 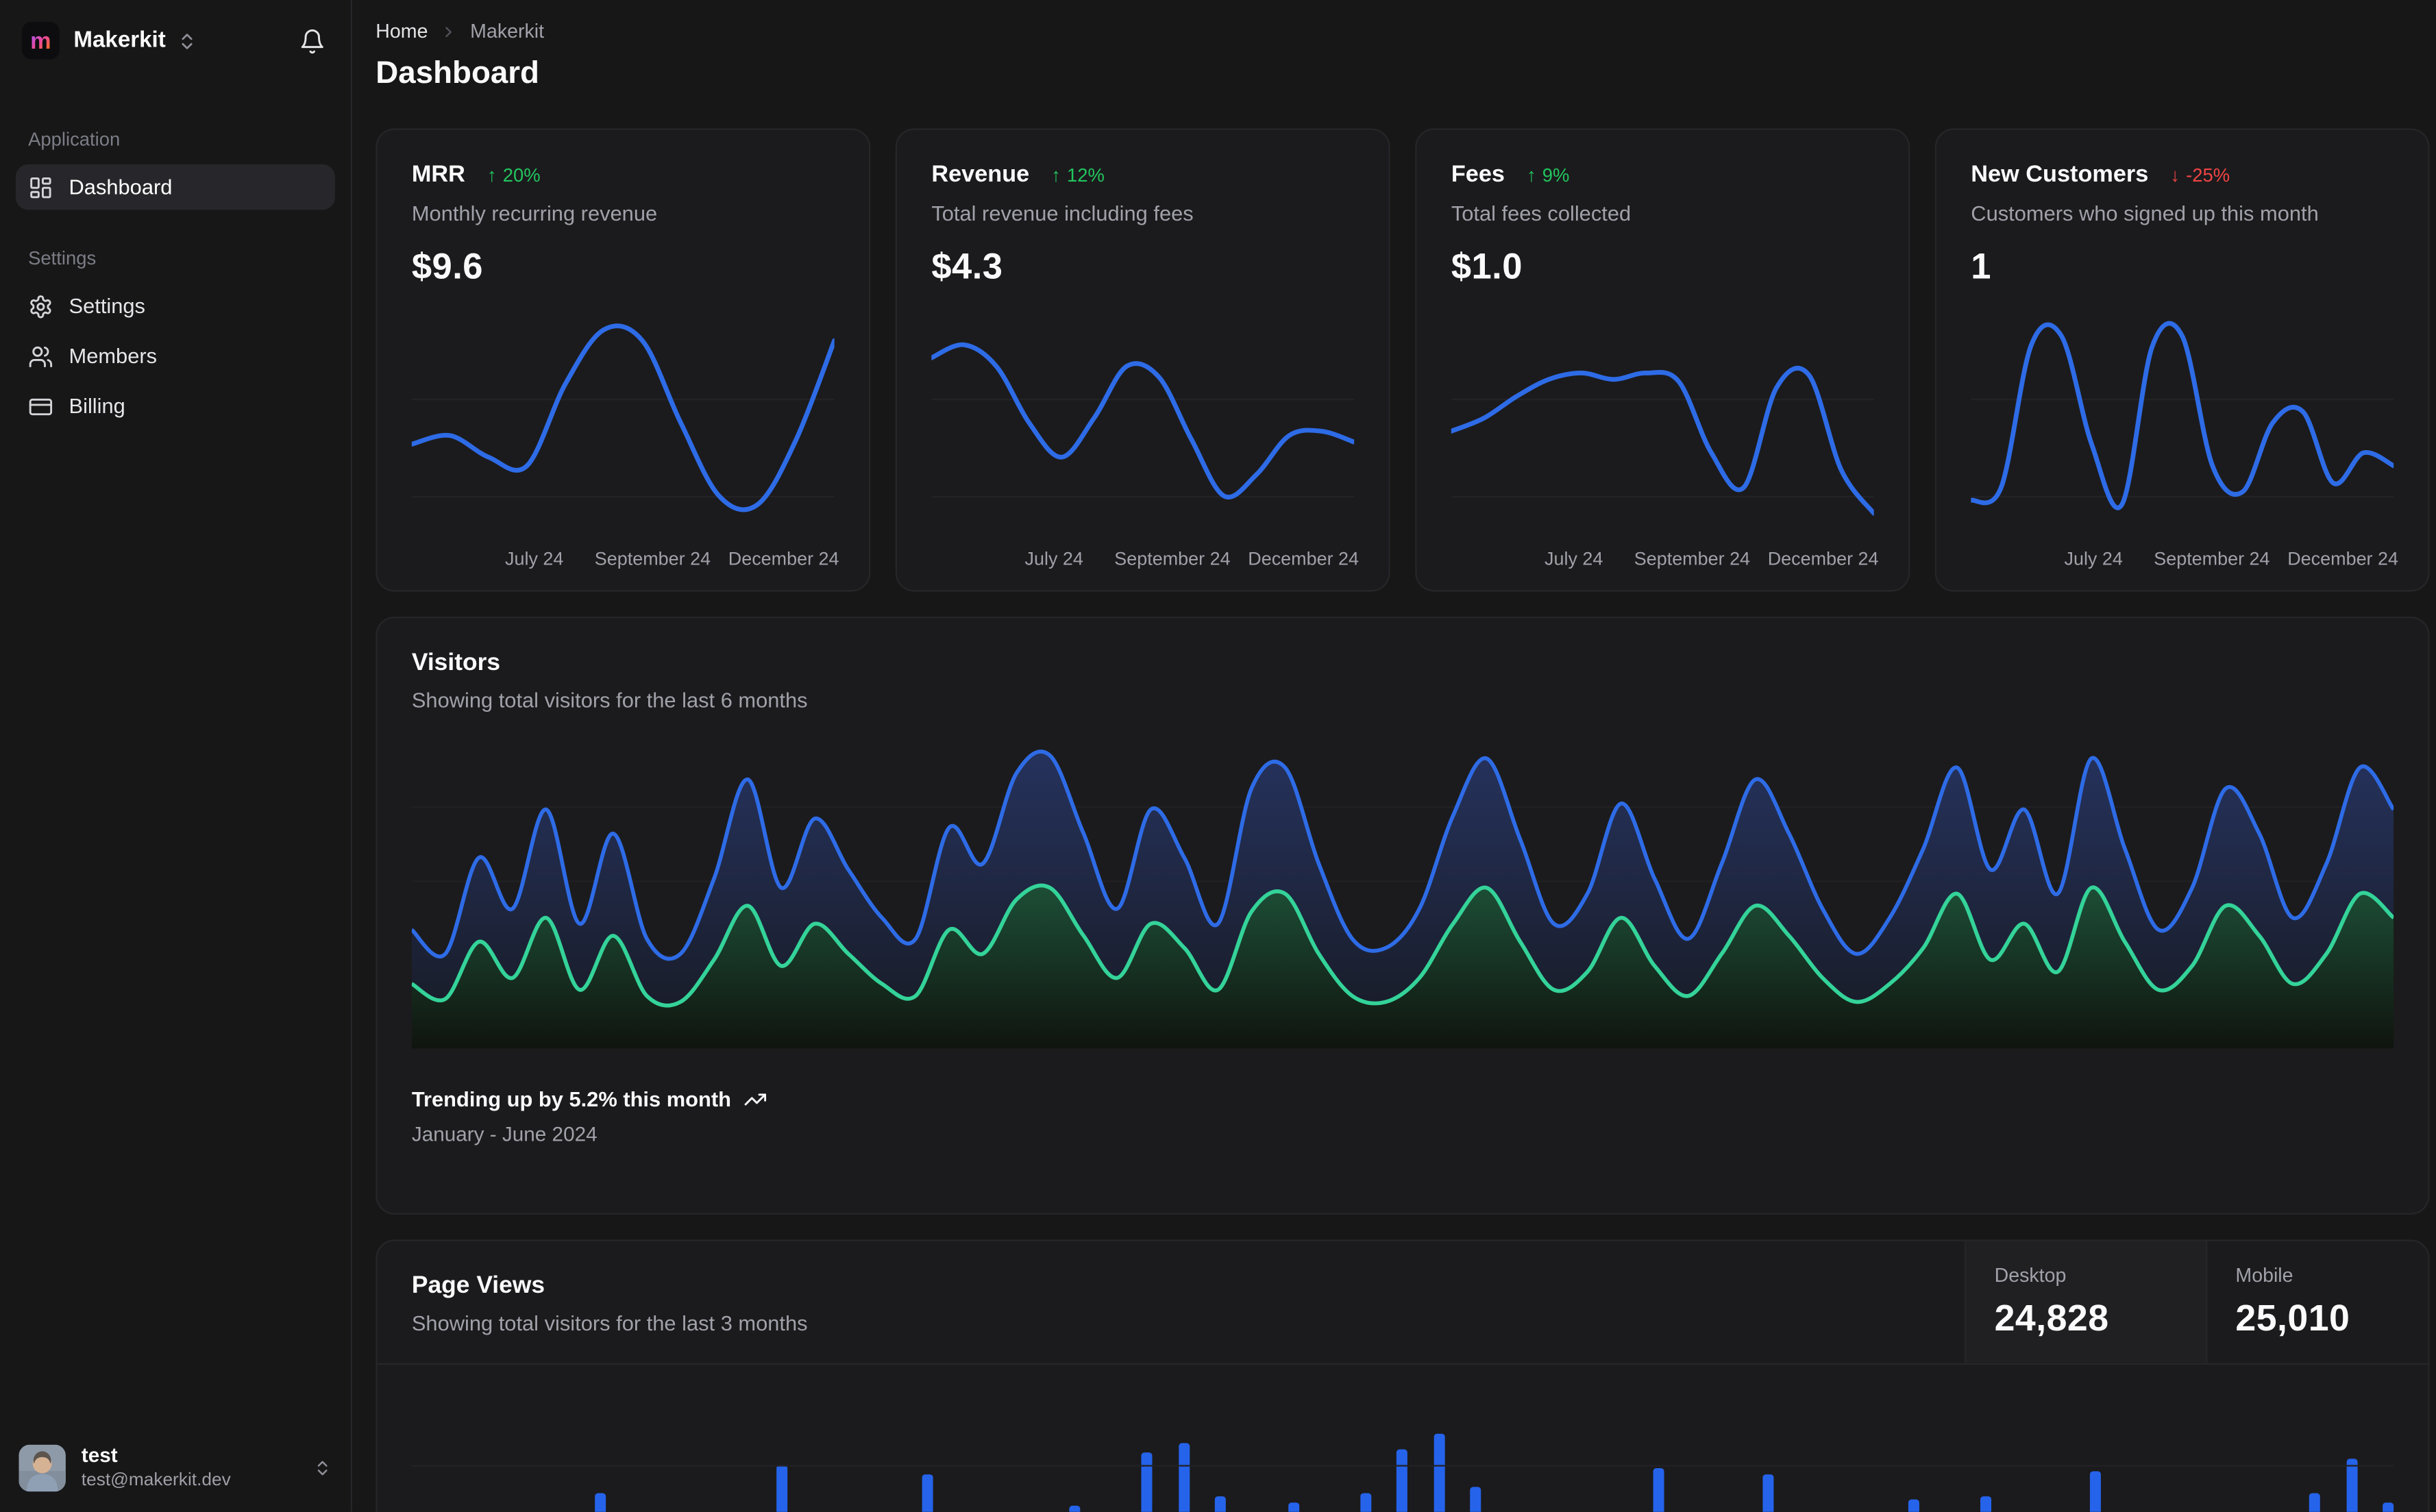 I want to click on sidebar-nav: Application Dashboard Settings Settings, so click(x=175, y=297).